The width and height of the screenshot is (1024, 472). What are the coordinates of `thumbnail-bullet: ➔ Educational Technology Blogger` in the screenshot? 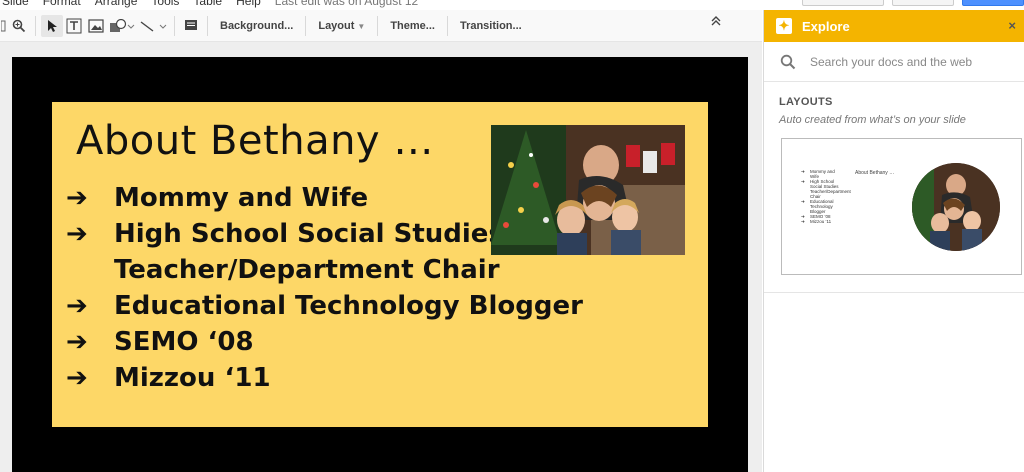 It's located at (817, 206).